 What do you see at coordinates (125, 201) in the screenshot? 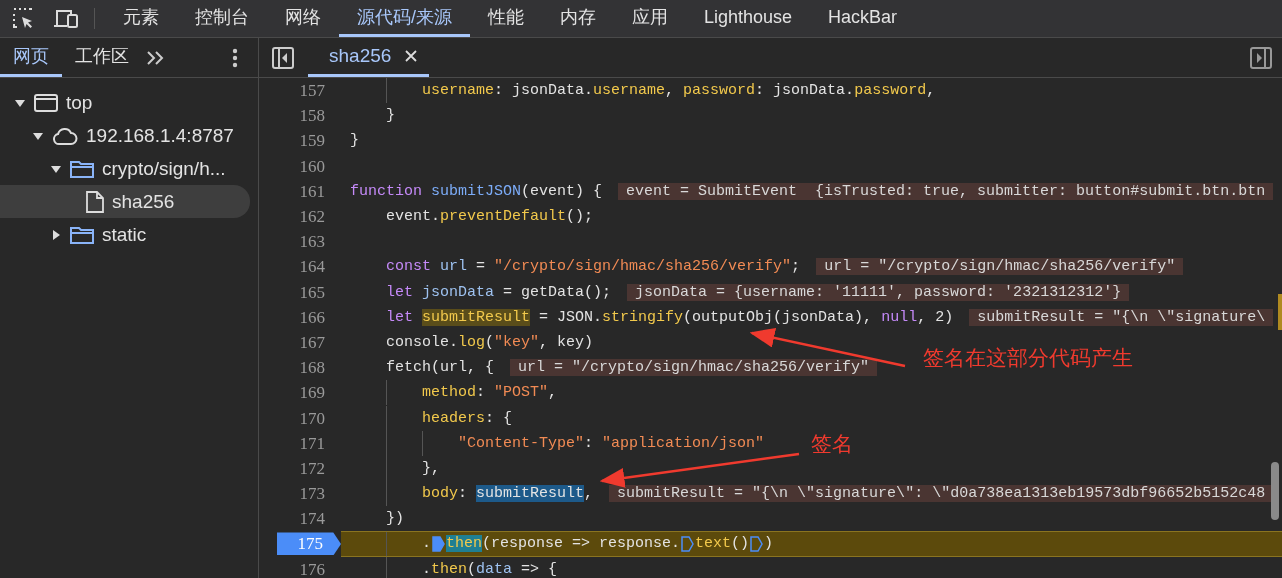
I see `tree-item: sha256` at bounding box center [125, 201].